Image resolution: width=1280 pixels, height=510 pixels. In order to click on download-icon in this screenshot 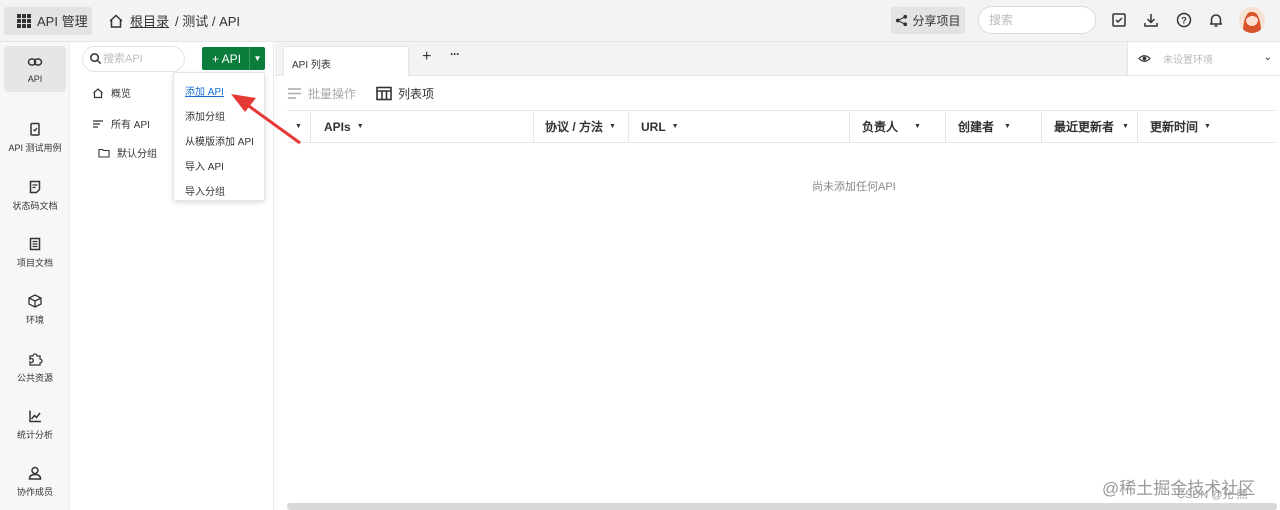, I will do `click(1151, 20)`.